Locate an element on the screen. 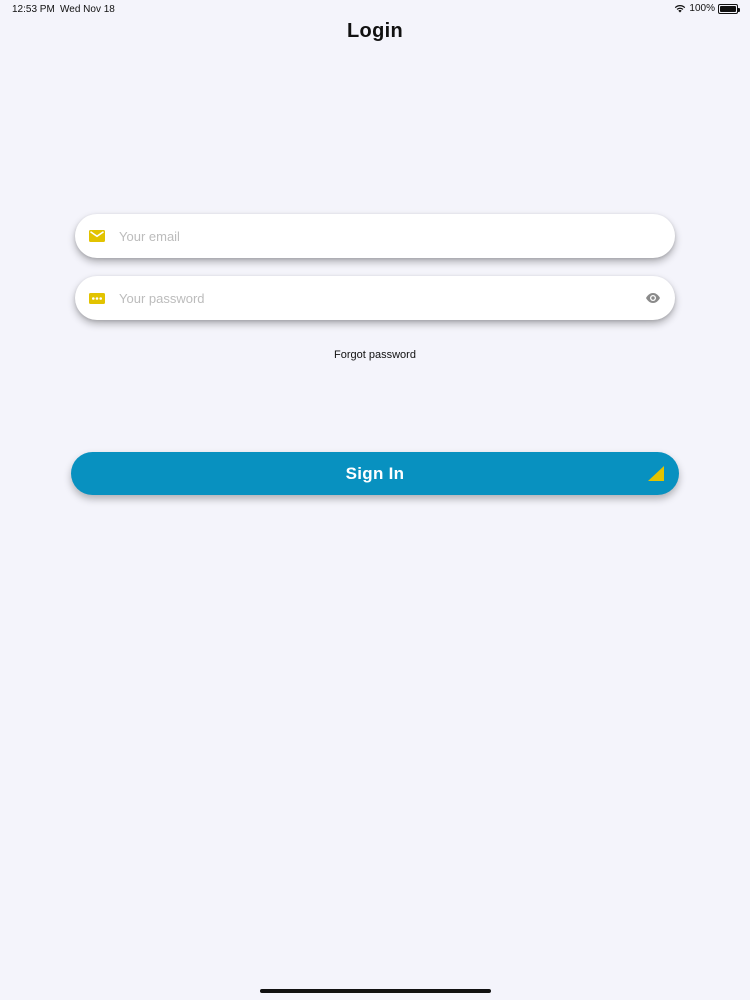 Image resolution: width=750 pixels, height=1000 pixels. email-input is located at coordinates (379, 236).